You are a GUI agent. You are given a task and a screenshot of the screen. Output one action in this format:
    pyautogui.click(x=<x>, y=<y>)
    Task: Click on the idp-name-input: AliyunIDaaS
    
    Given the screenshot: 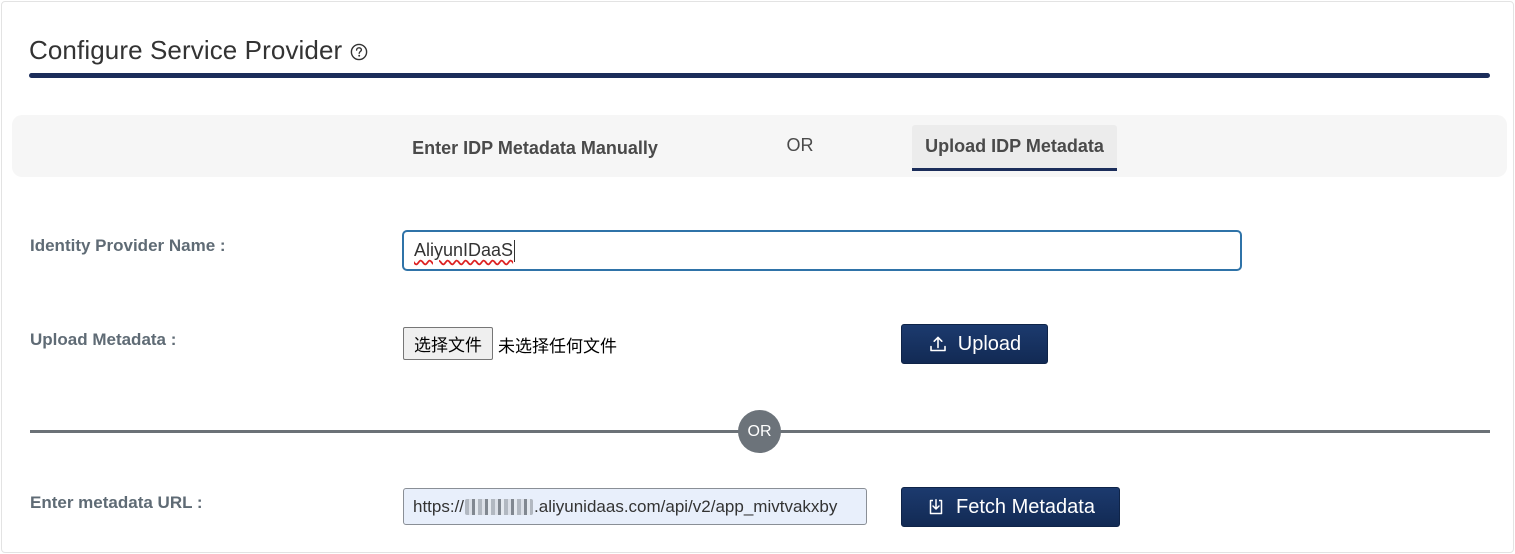 What is the action you would take?
    pyautogui.click(x=822, y=250)
    